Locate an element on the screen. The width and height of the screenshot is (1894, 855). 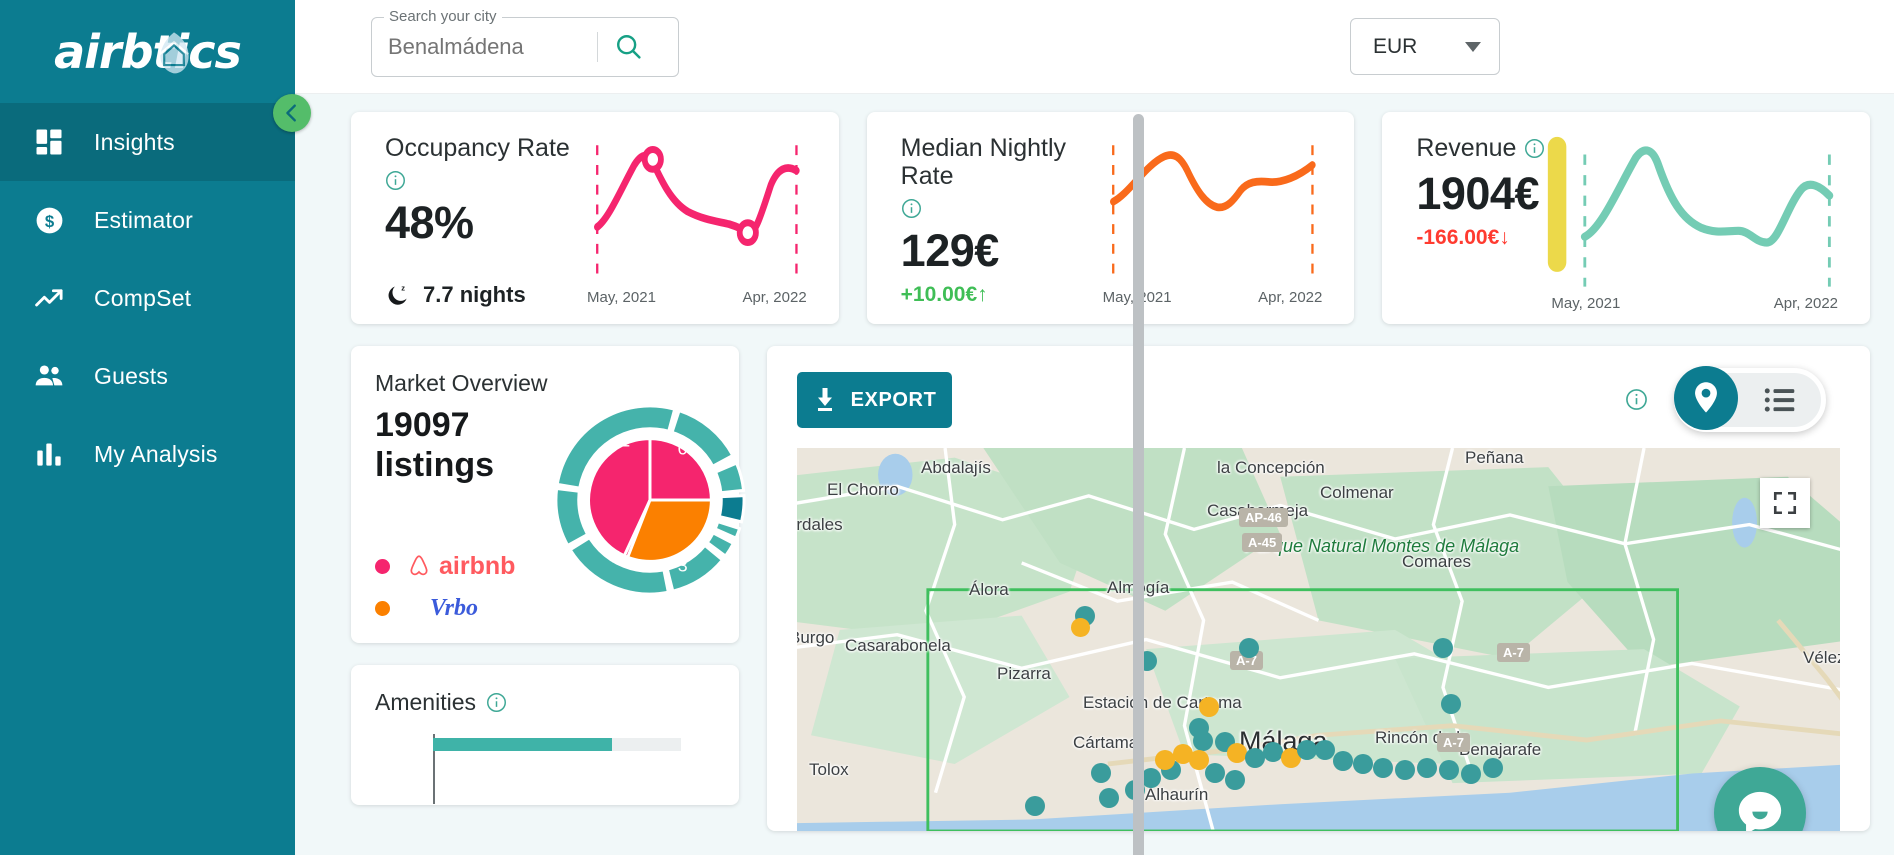
inner-pie is located at coordinates (650, 499).